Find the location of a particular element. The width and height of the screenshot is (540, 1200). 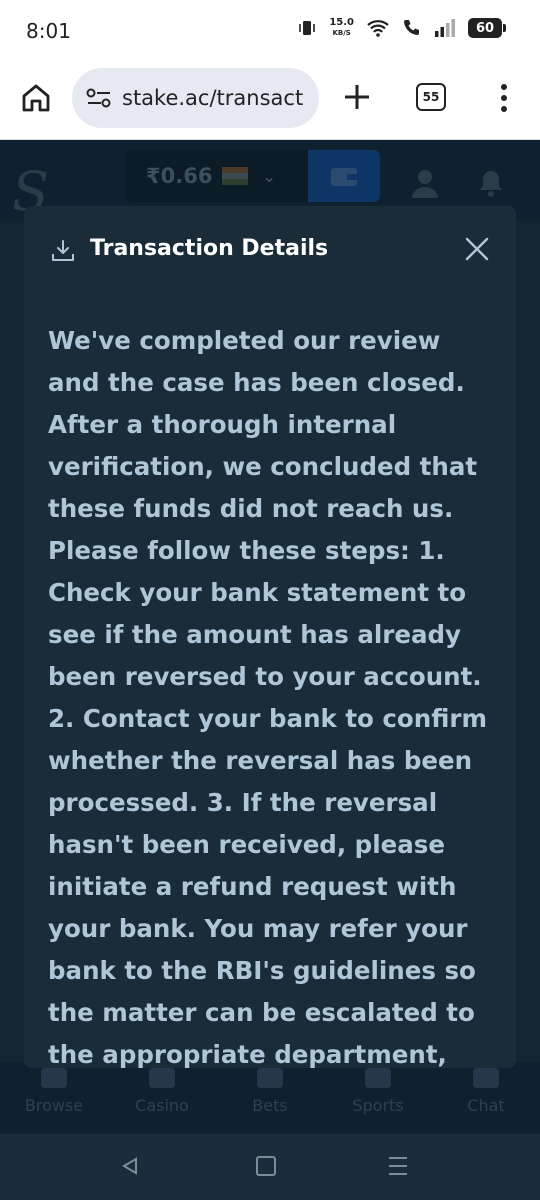

browser-toolbar: stake.ac/transact 55 is located at coordinates (270, 101).